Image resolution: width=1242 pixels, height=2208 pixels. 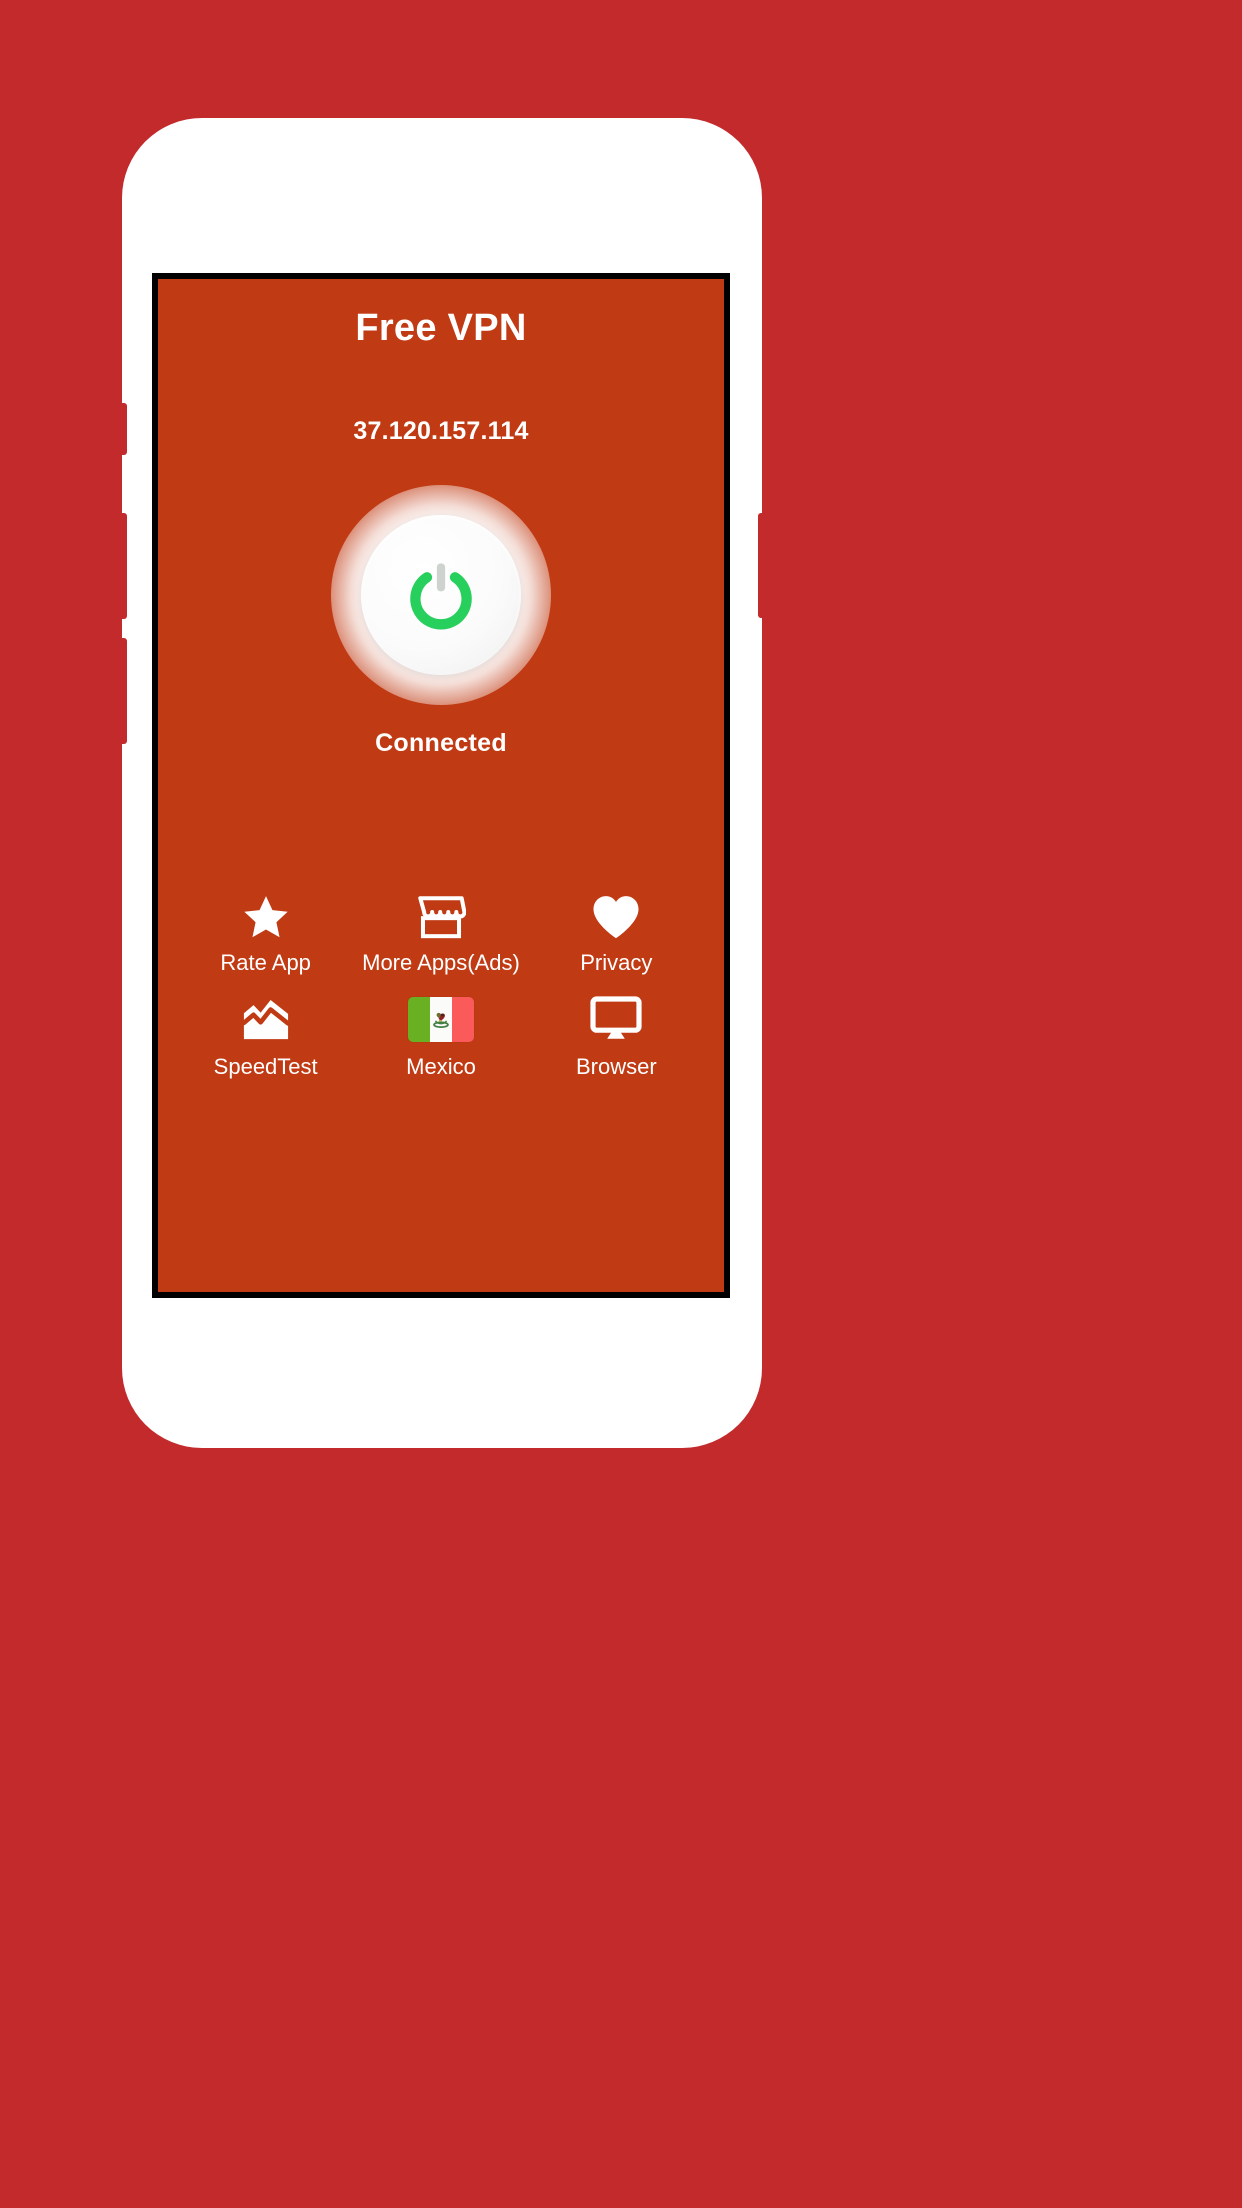 I want to click on feature-item-privacy: Privacy, so click(x=616, y=932).